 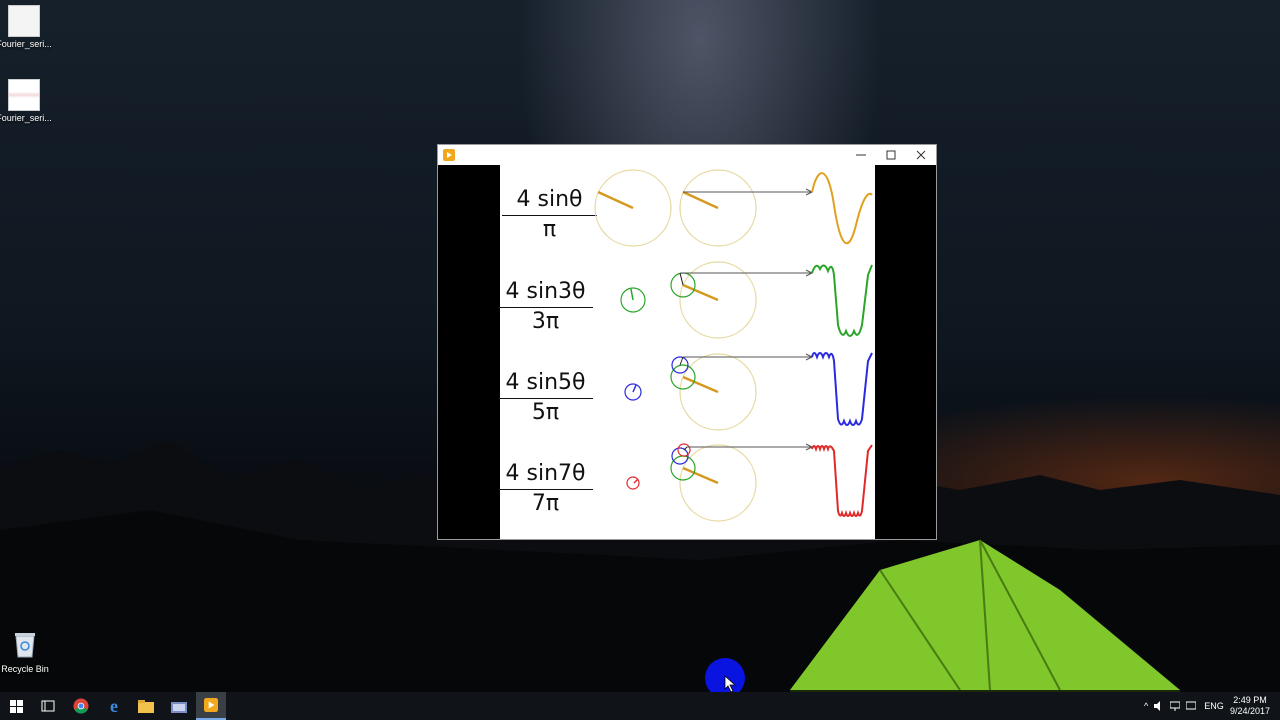 I want to click on recycle-bin-icon, so click(x=25, y=645).